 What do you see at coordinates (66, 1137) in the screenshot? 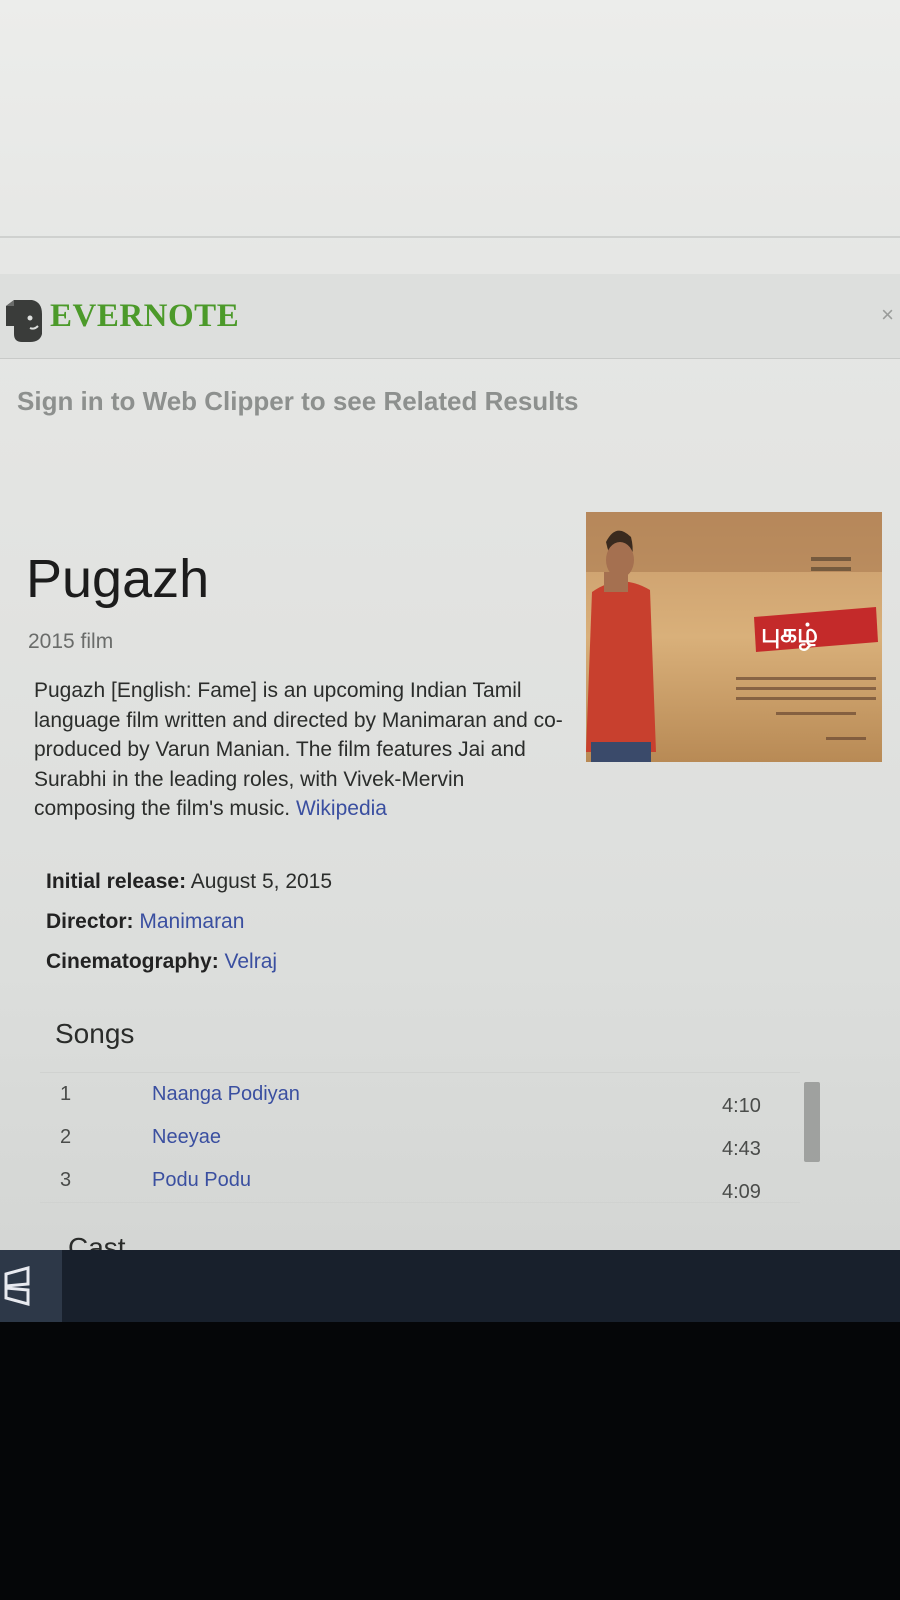
I see `song-number: 2` at bounding box center [66, 1137].